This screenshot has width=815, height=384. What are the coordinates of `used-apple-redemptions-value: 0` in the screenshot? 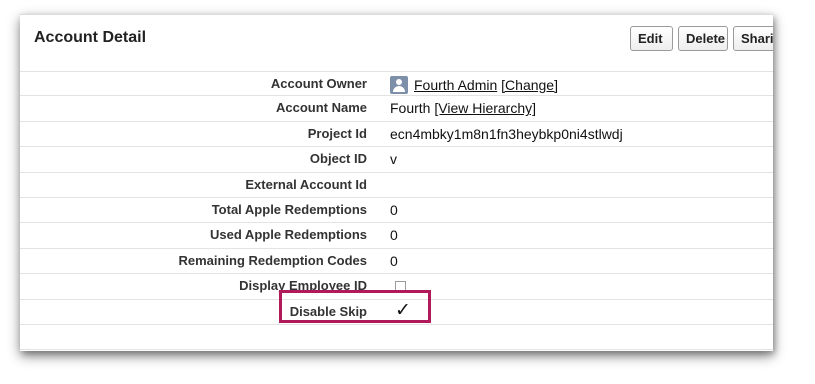 It's located at (394, 235).